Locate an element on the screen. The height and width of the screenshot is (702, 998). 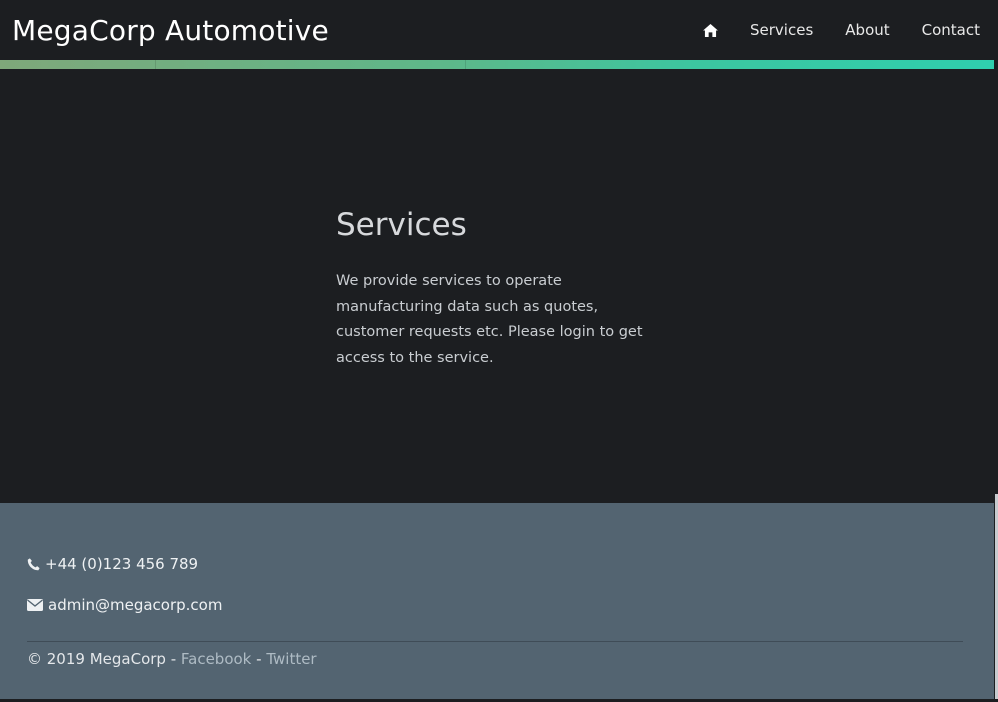
copyright-text: © 2019 MegaCorp - is located at coordinates (104, 659).